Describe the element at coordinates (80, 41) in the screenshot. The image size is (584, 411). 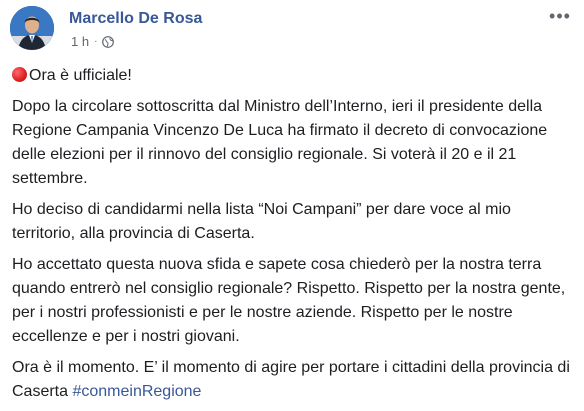
I see `post-timestamp: 1 h` at that location.